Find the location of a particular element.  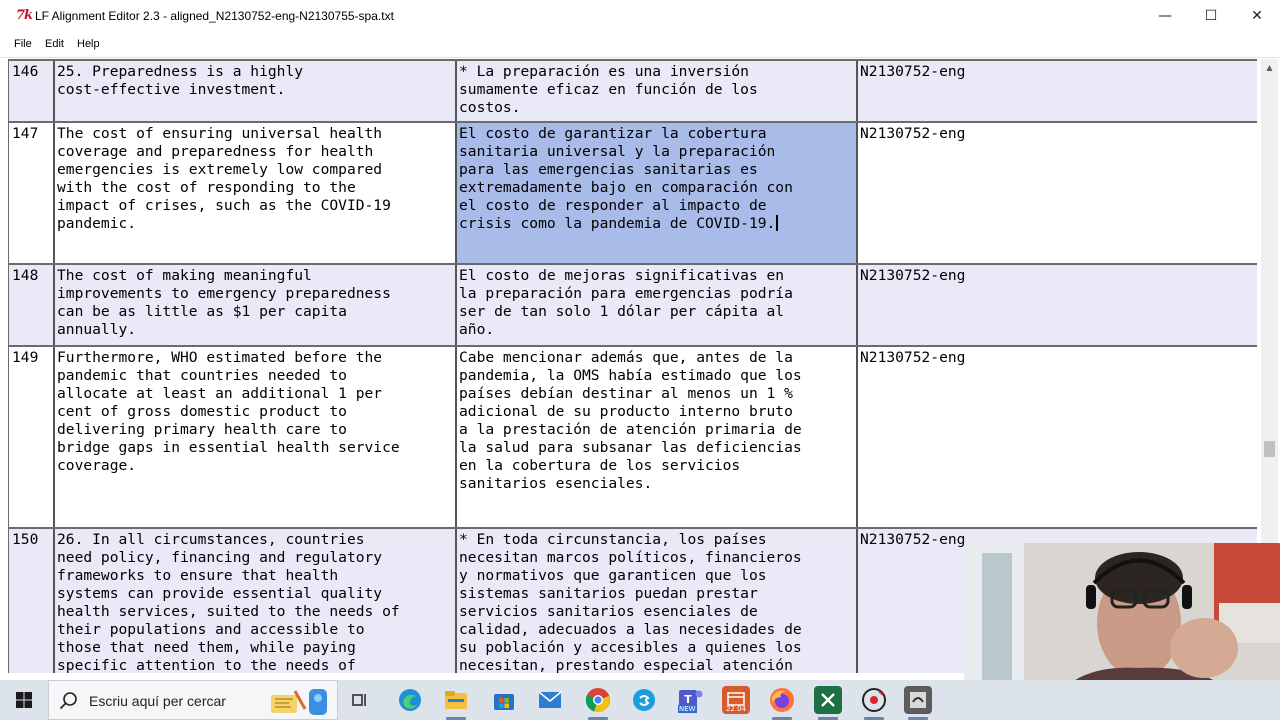

calendar-badge: 22.04 is located at coordinates (736, 709).